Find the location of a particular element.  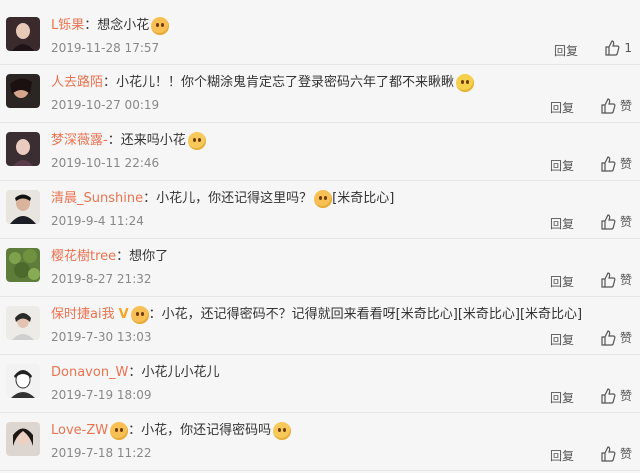

username: 保时捷ai我 is located at coordinates (83, 315).